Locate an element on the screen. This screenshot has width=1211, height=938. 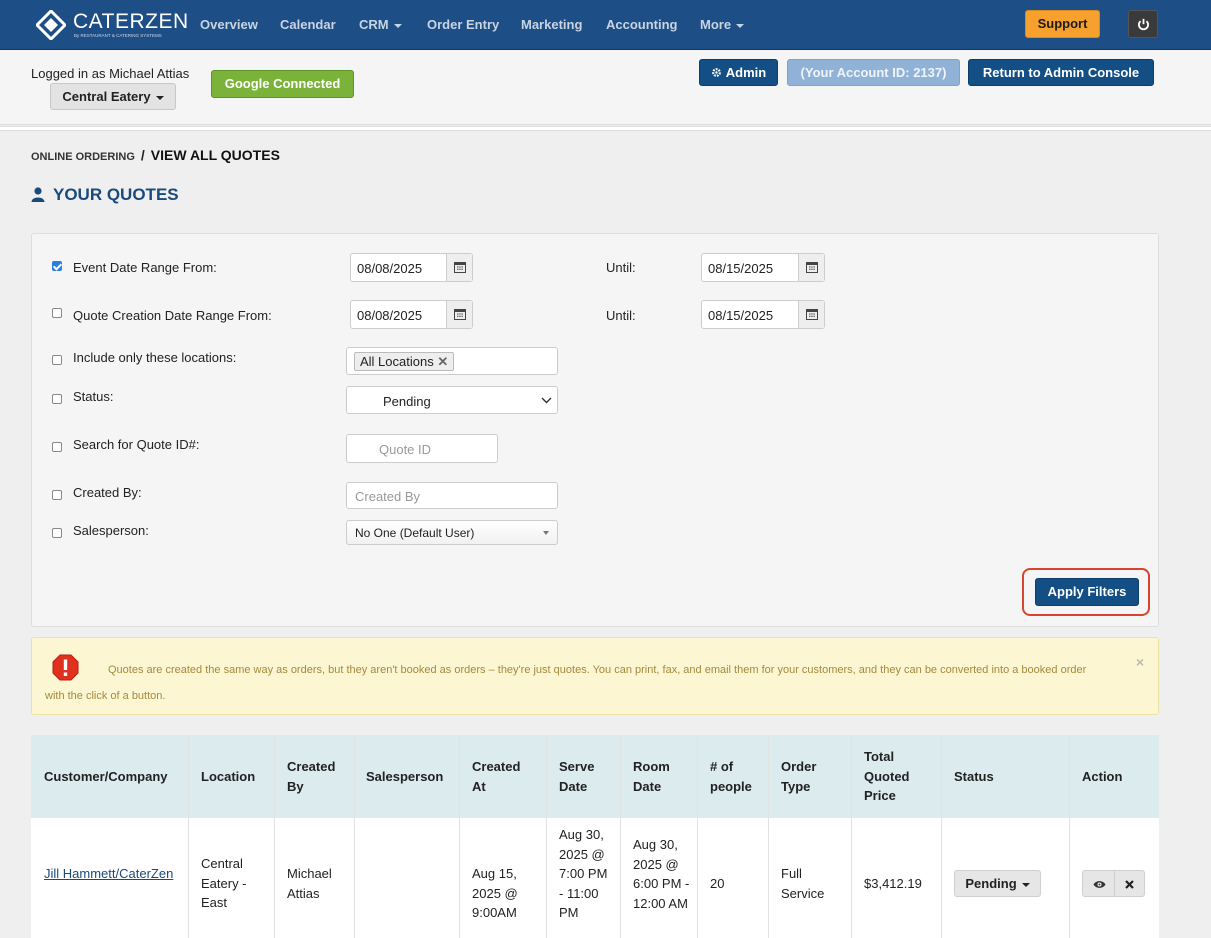
row-people: 20 is located at coordinates (717, 883).